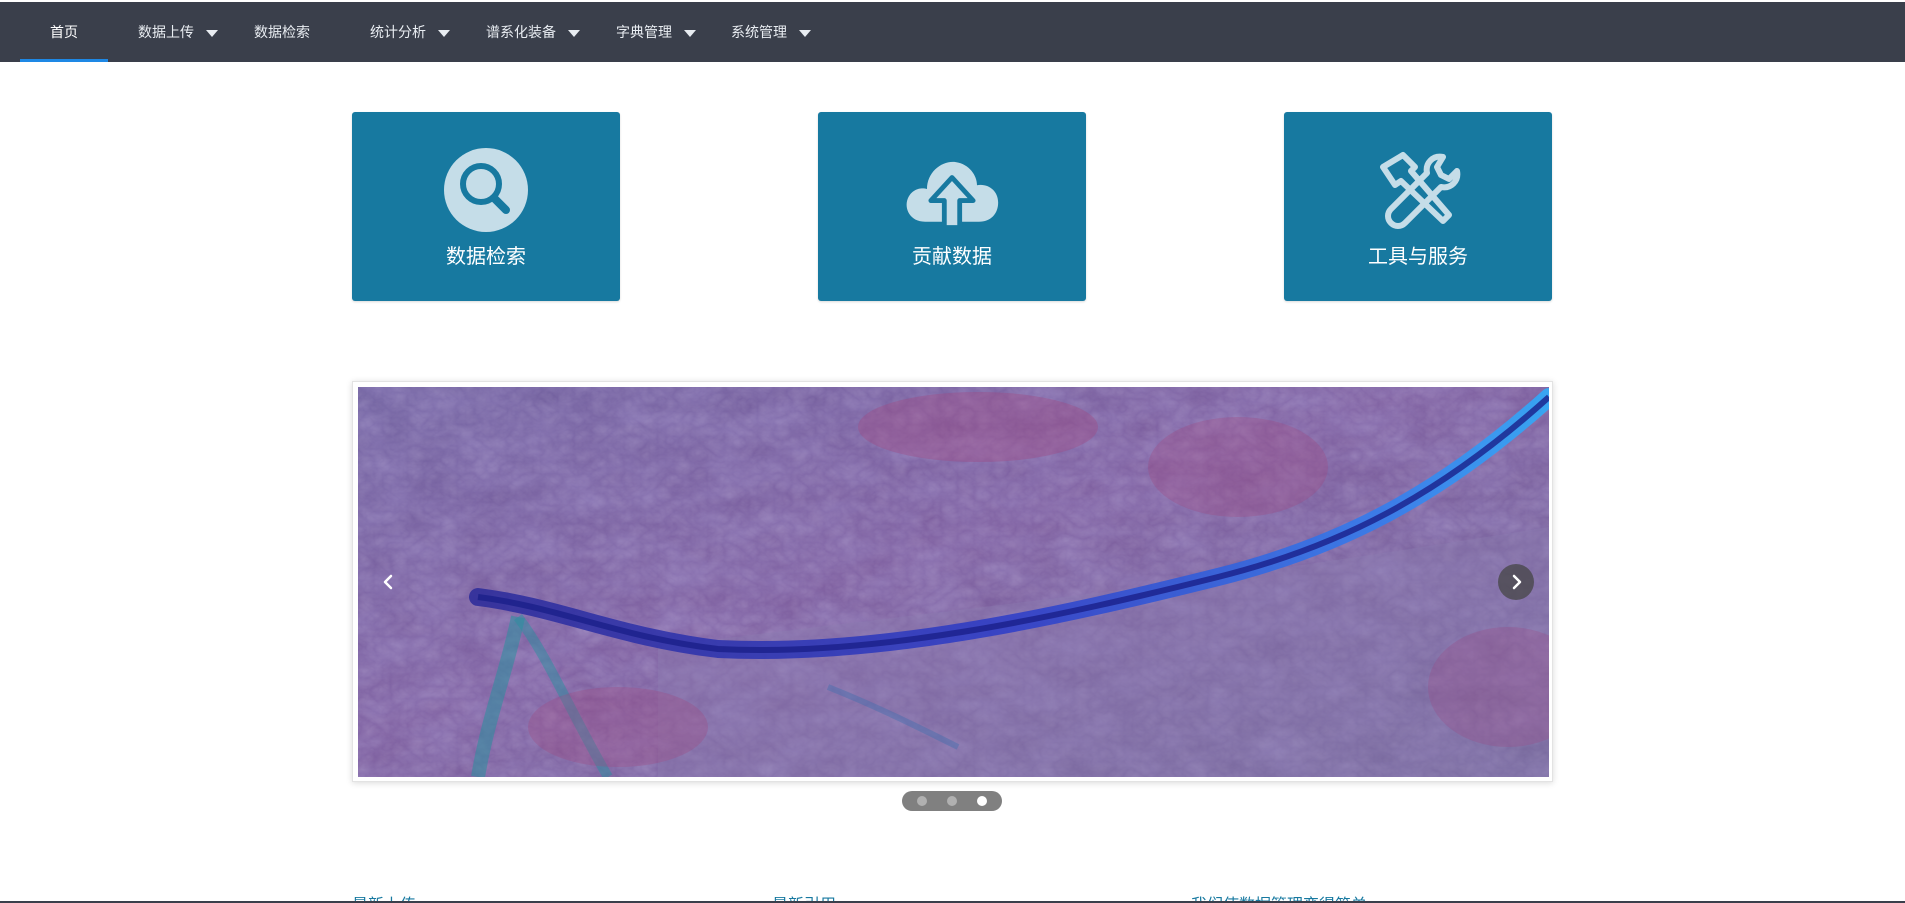 The height and width of the screenshot is (903, 1905). I want to click on nav-item-system: 系统管理, so click(771, 32).